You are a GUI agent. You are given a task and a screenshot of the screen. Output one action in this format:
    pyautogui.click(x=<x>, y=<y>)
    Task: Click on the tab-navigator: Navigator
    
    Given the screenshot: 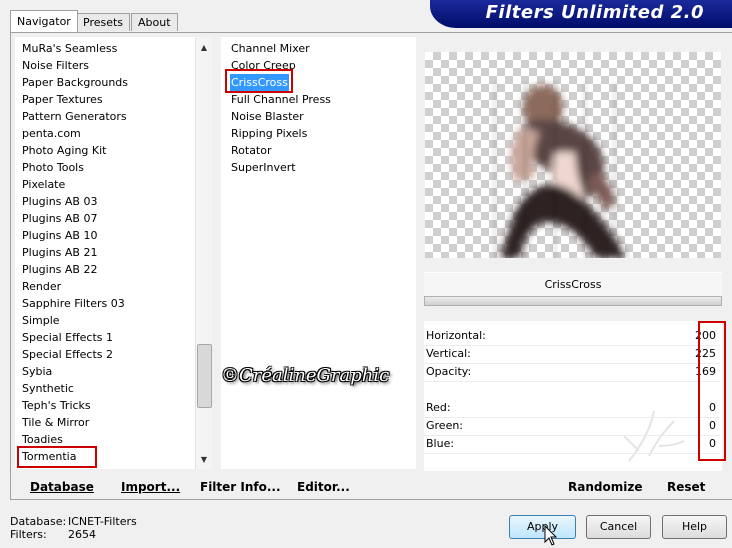 What is the action you would take?
    pyautogui.click(x=44, y=21)
    